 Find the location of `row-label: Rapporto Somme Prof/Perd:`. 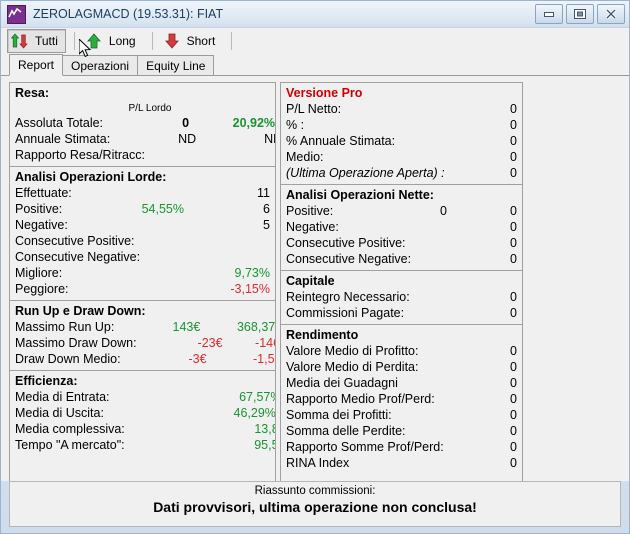

row-label: Rapporto Somme Prof/Perd: is located at coordinates (365, 447).